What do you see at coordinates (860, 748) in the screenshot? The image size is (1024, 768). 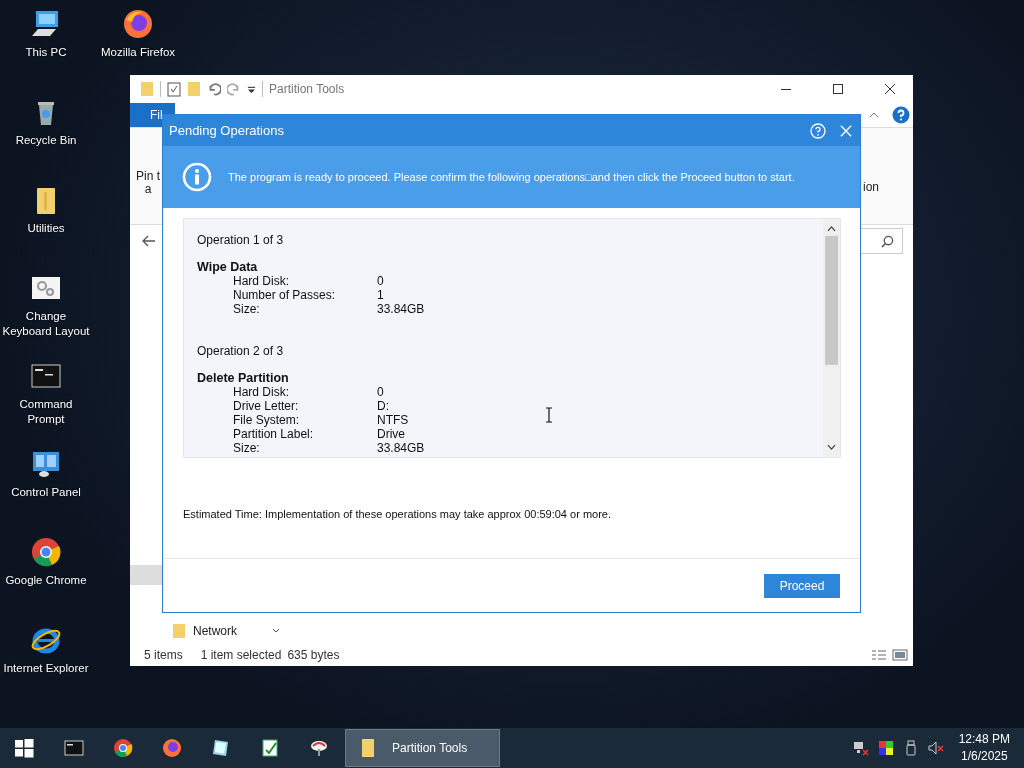 I see `network-icon` at bounding box center [860, 748].